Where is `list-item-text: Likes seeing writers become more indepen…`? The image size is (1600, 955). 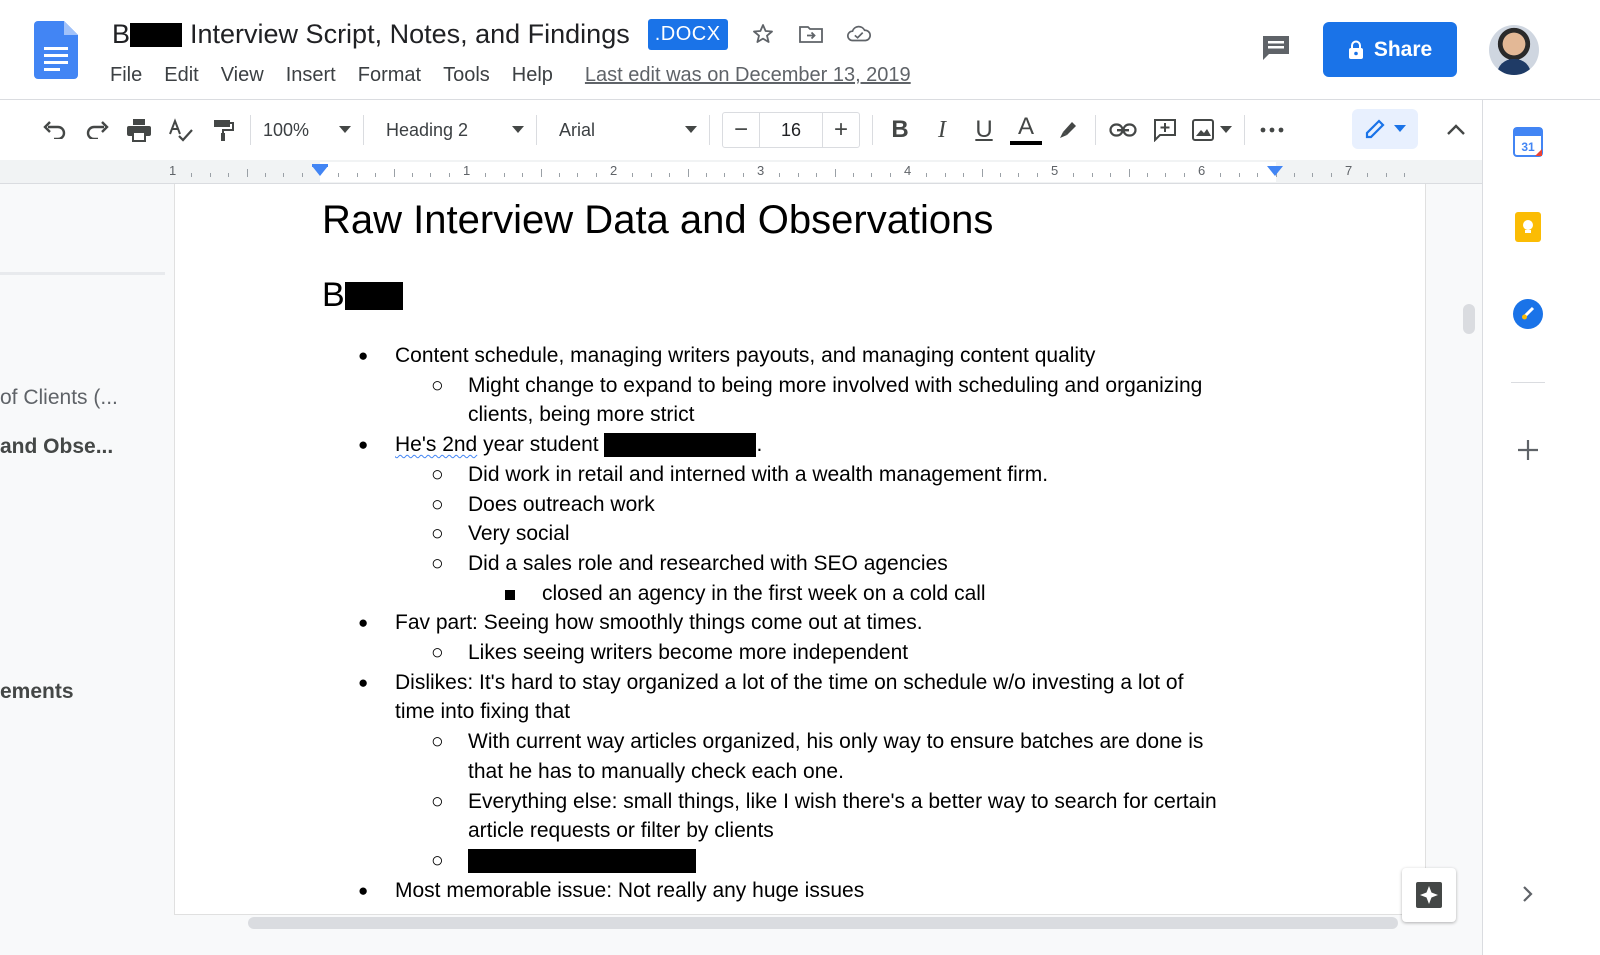 list-item-text: Likes seeing writers become more indepen… is located at coordinates (688, 652).